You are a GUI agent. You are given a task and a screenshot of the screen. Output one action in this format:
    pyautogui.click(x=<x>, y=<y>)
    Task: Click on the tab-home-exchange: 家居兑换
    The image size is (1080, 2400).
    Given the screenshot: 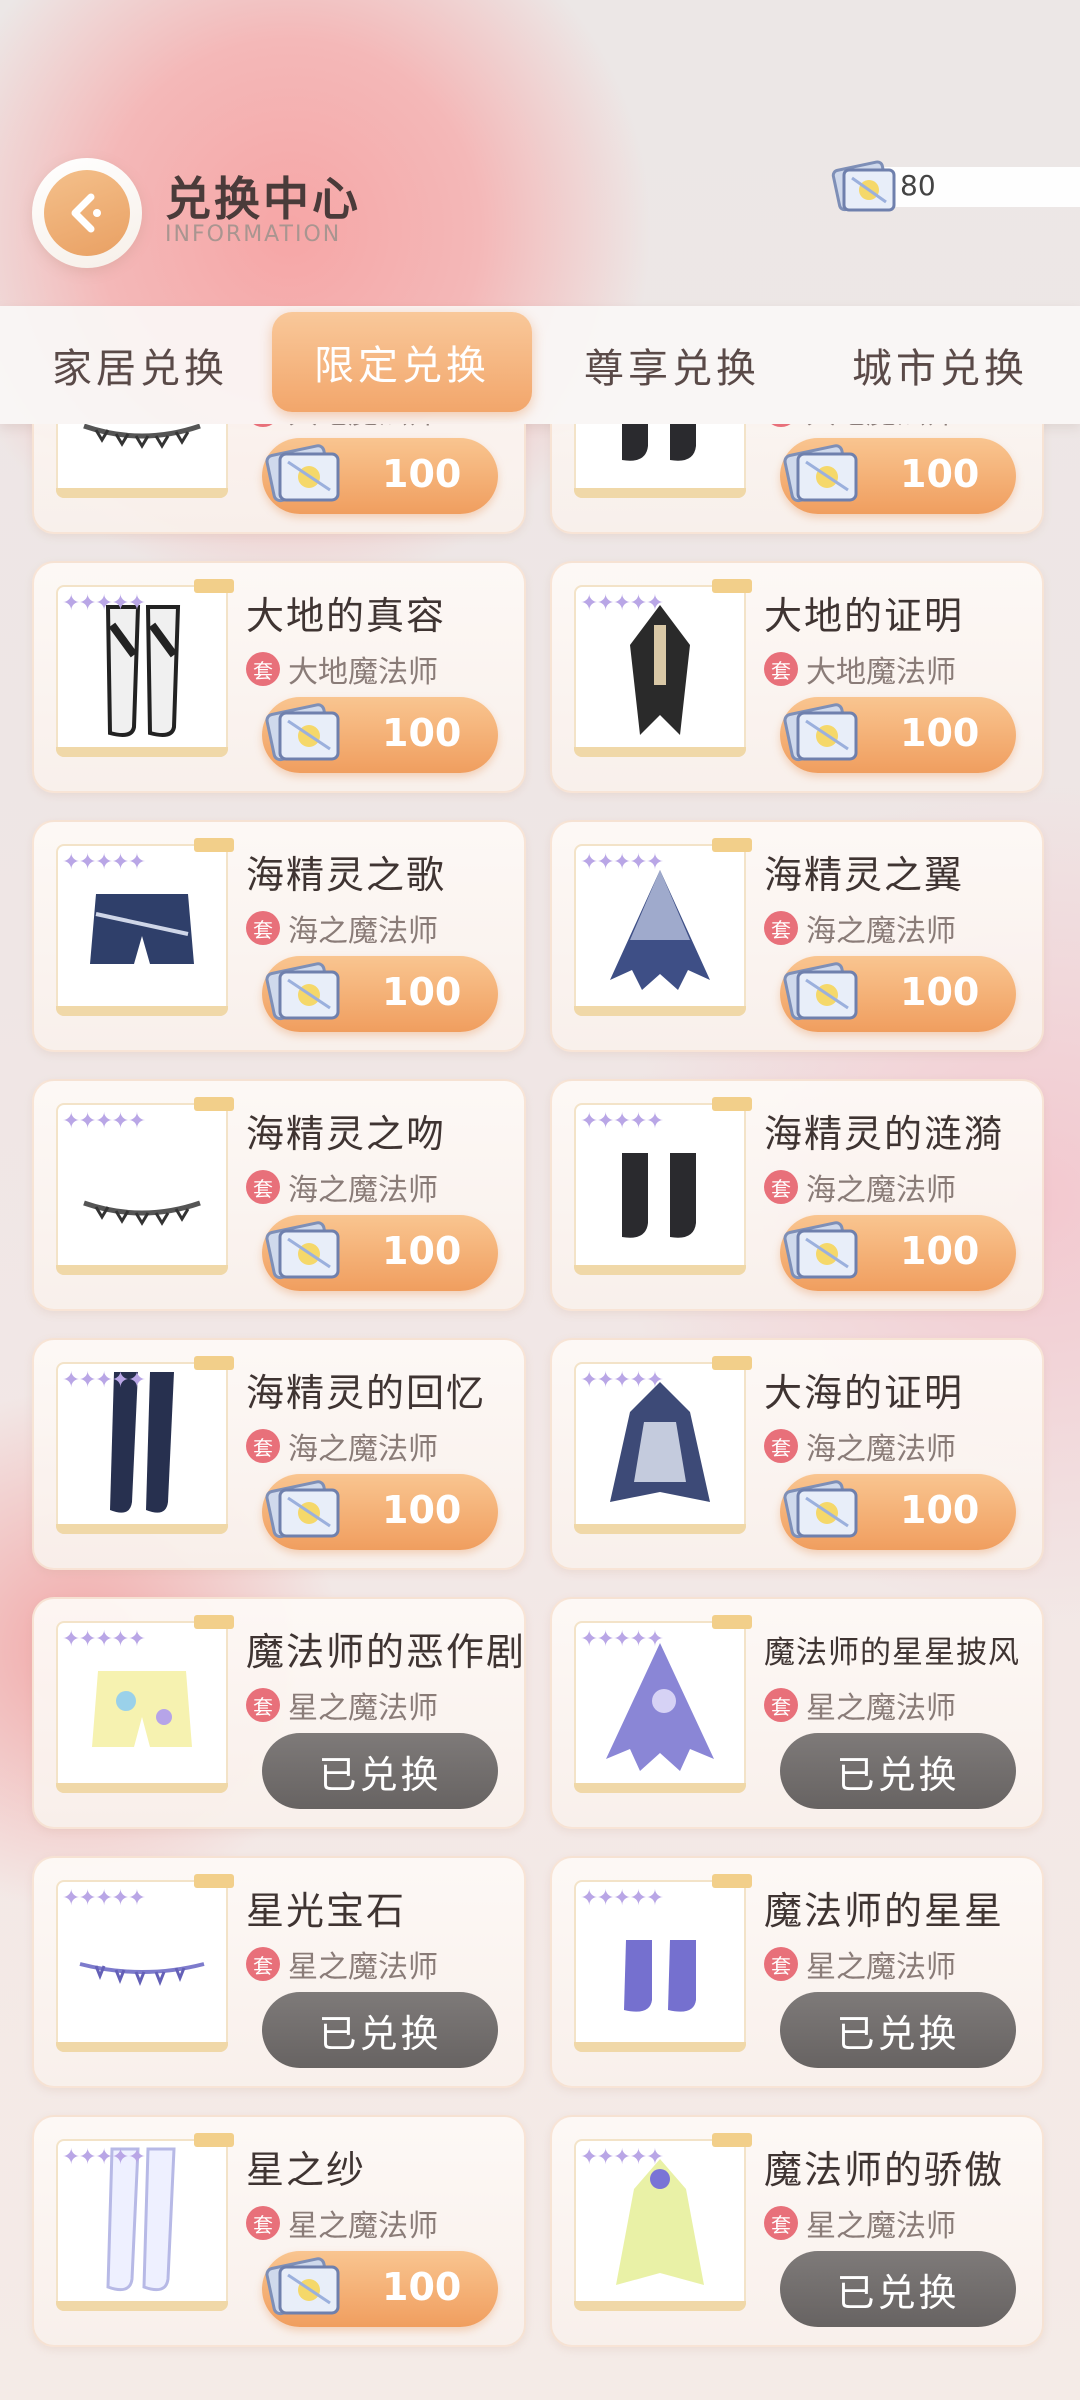 What is the action you would take?
    pyautogui.click(x=140, y=365)
    